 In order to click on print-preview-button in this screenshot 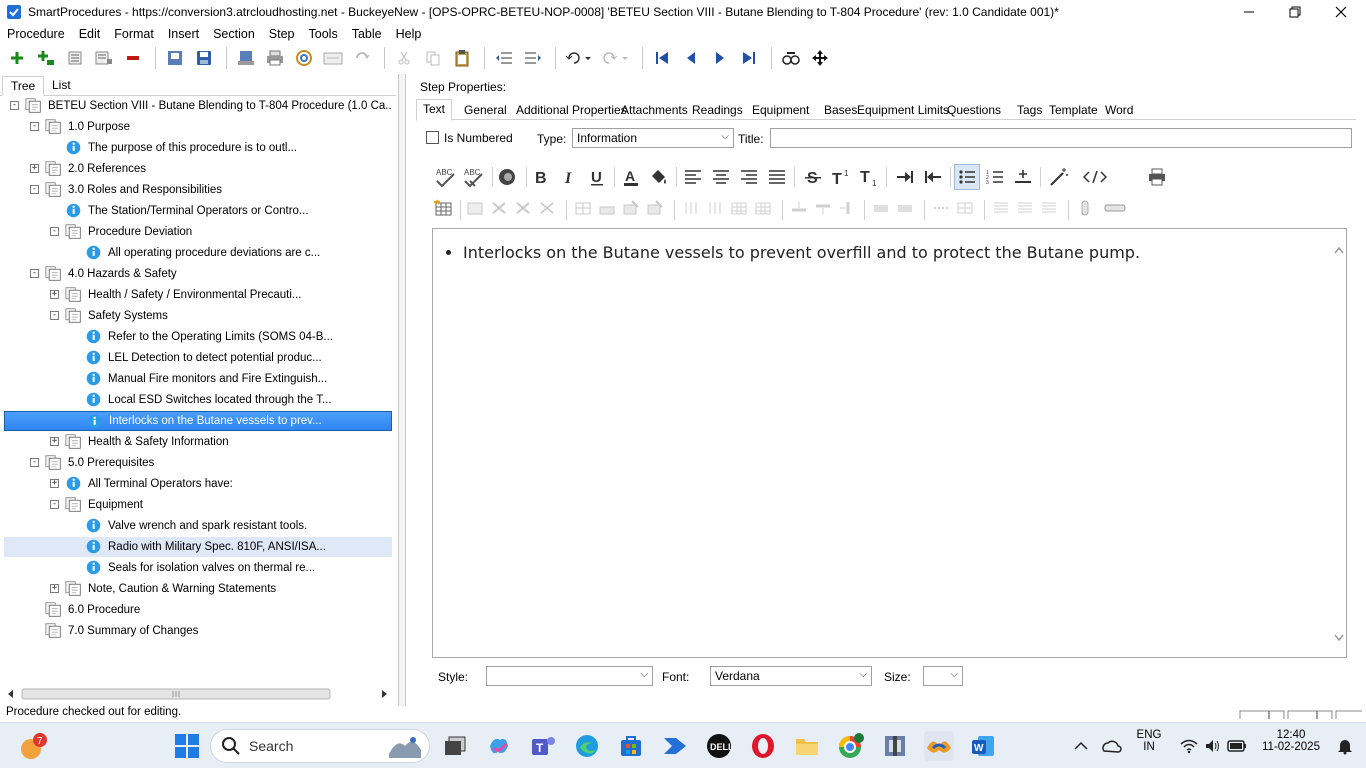, I will do `click(1157, 177)`.